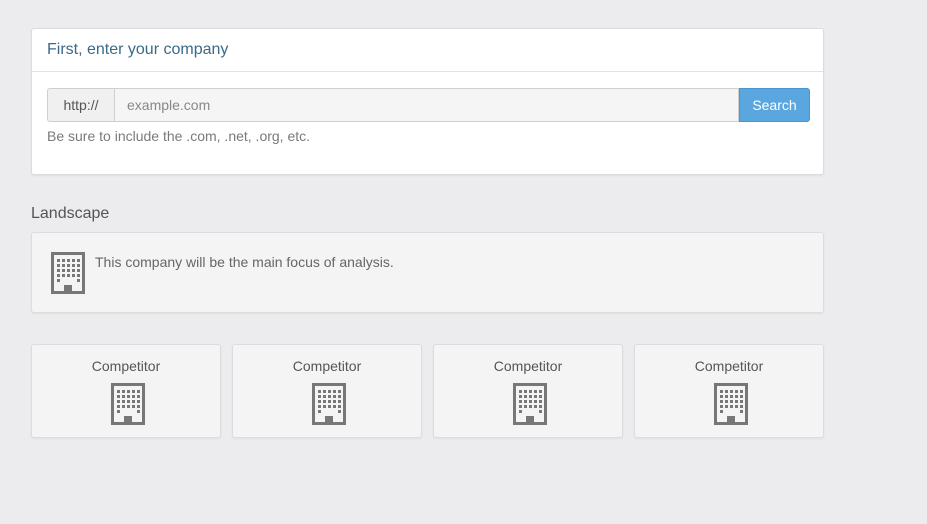 Image resolution: width=927 pixels, height=524 pixels. I want to click on competitor-card-2: Competitor, so click(327, 391).